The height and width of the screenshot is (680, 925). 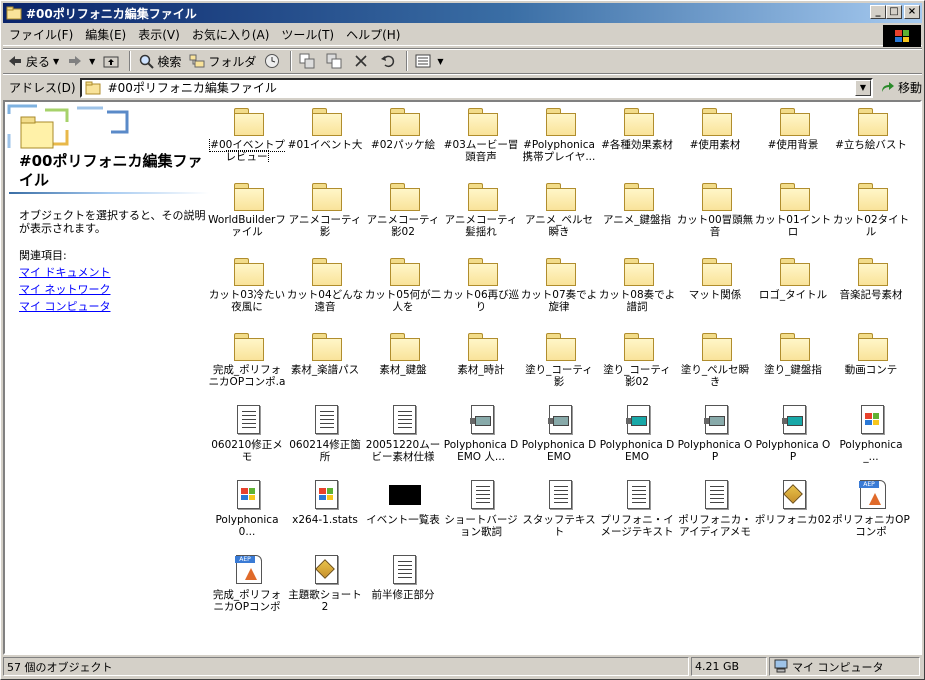 What do you see at coordinates (894, 12) in the screenshot?
I see `maximize-button: □` at bounding box center [894, 12].